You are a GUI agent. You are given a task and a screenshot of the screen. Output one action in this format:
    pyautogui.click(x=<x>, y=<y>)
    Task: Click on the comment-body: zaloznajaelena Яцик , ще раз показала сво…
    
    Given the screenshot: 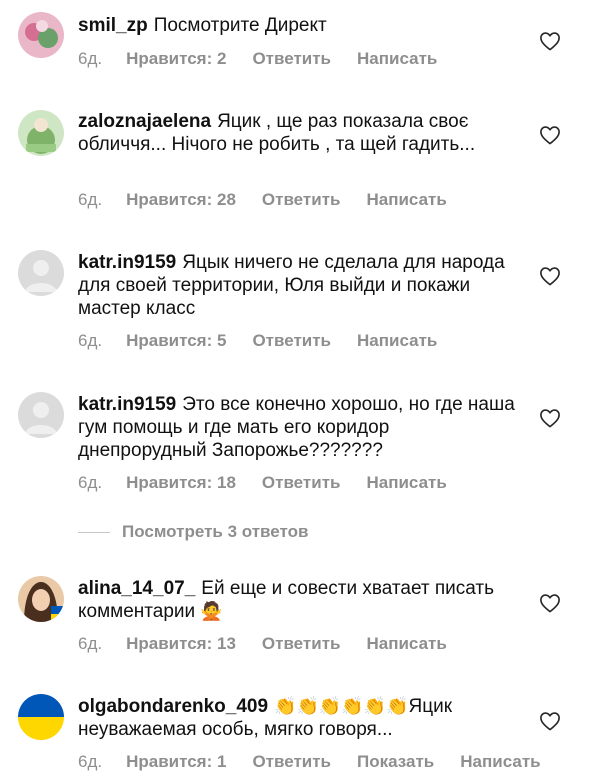 What is the action you would take?
    pyautogui.click(x=298, y=133)
    